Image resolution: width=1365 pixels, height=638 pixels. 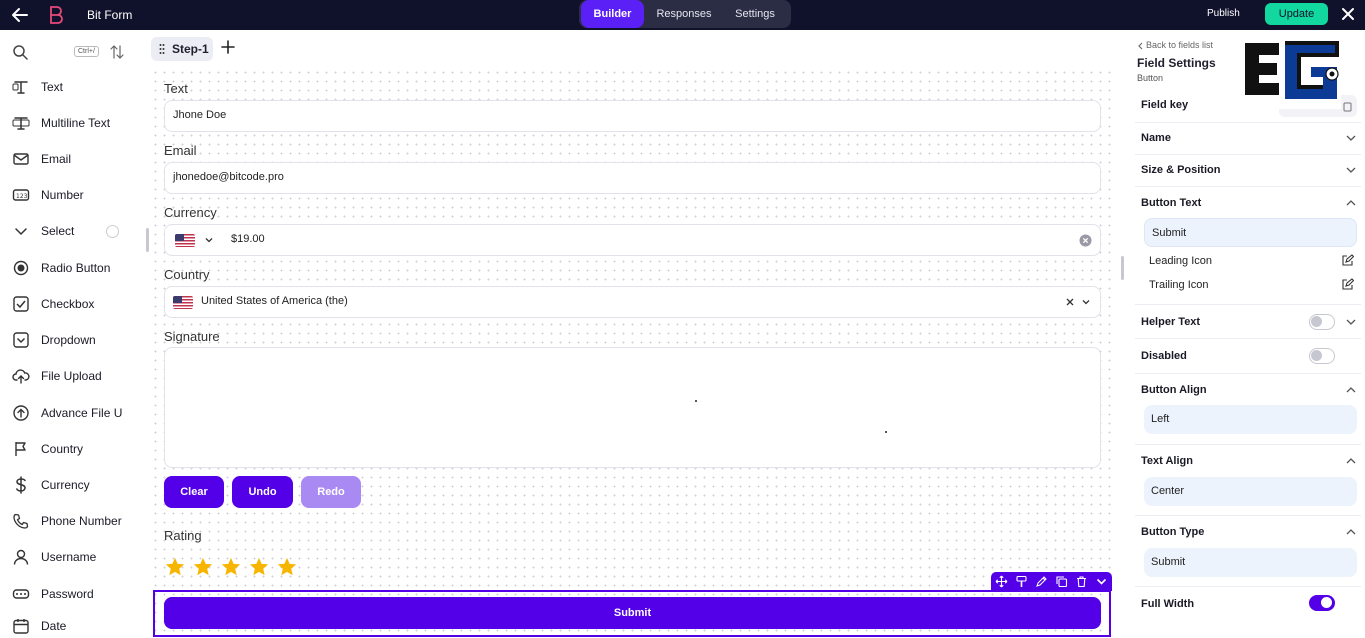 What do you see at coordinates (632, 116) in the screenshot?
I see `text-field-input: Jhone Doe` at bounding box center [632, 116].